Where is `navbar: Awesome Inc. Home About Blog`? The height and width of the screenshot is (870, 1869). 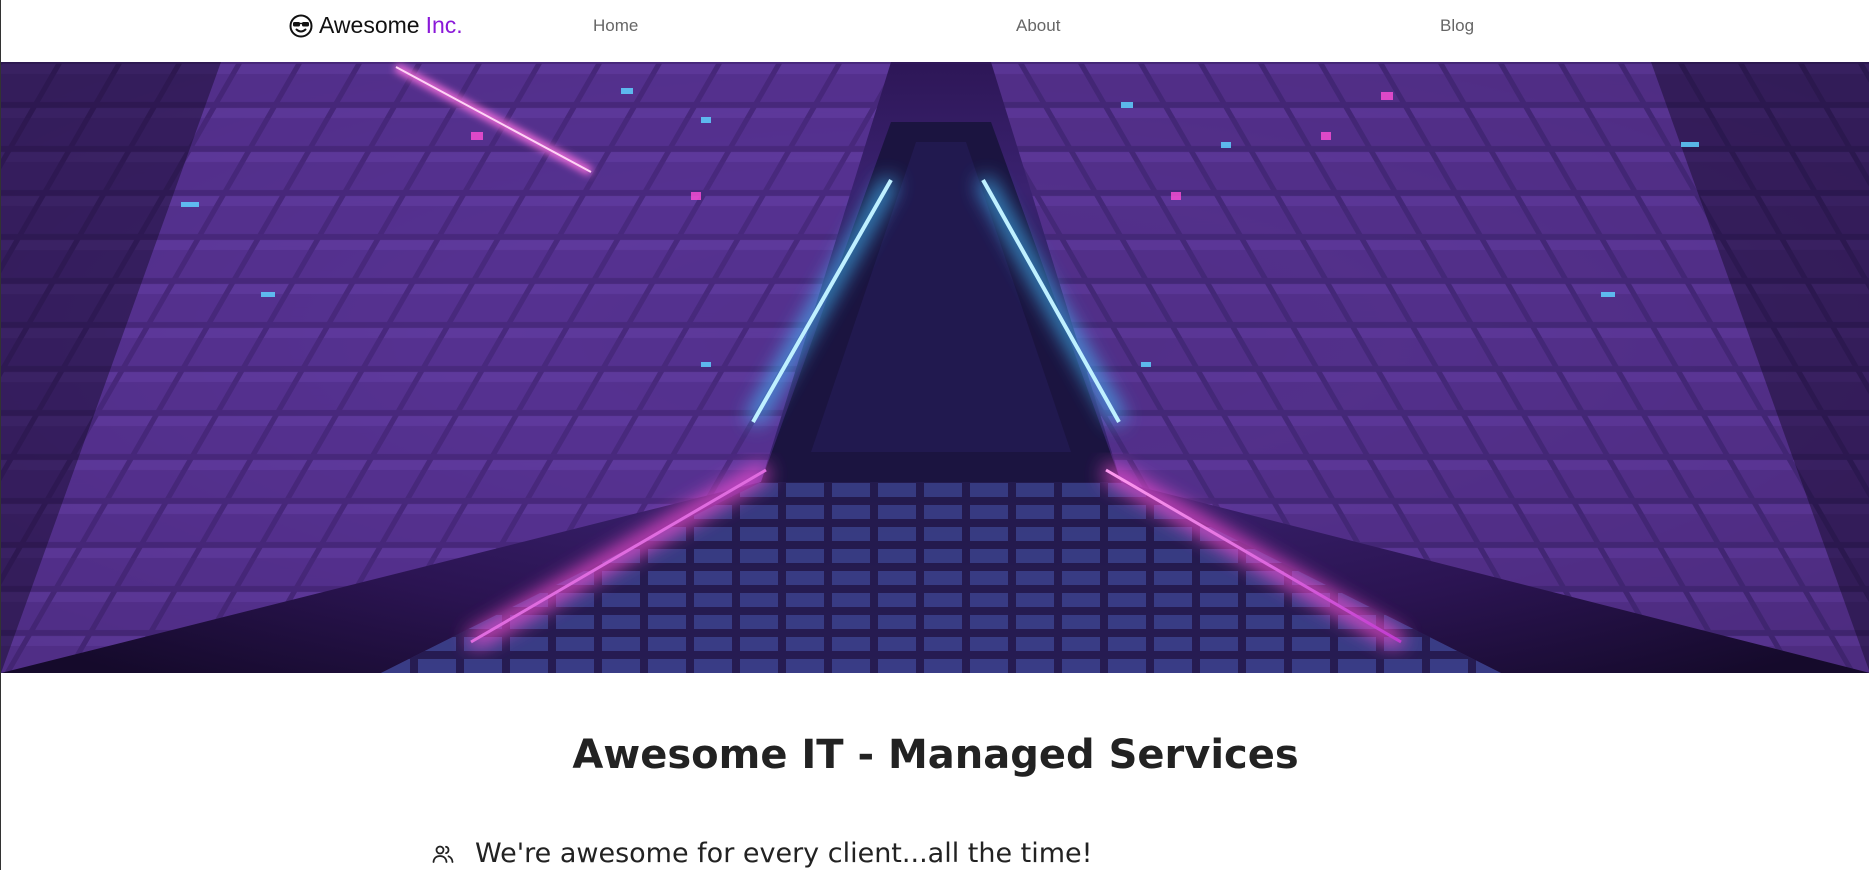 navbar: Awesome Inc. Home About Blog is located at coordinates (935, 31).